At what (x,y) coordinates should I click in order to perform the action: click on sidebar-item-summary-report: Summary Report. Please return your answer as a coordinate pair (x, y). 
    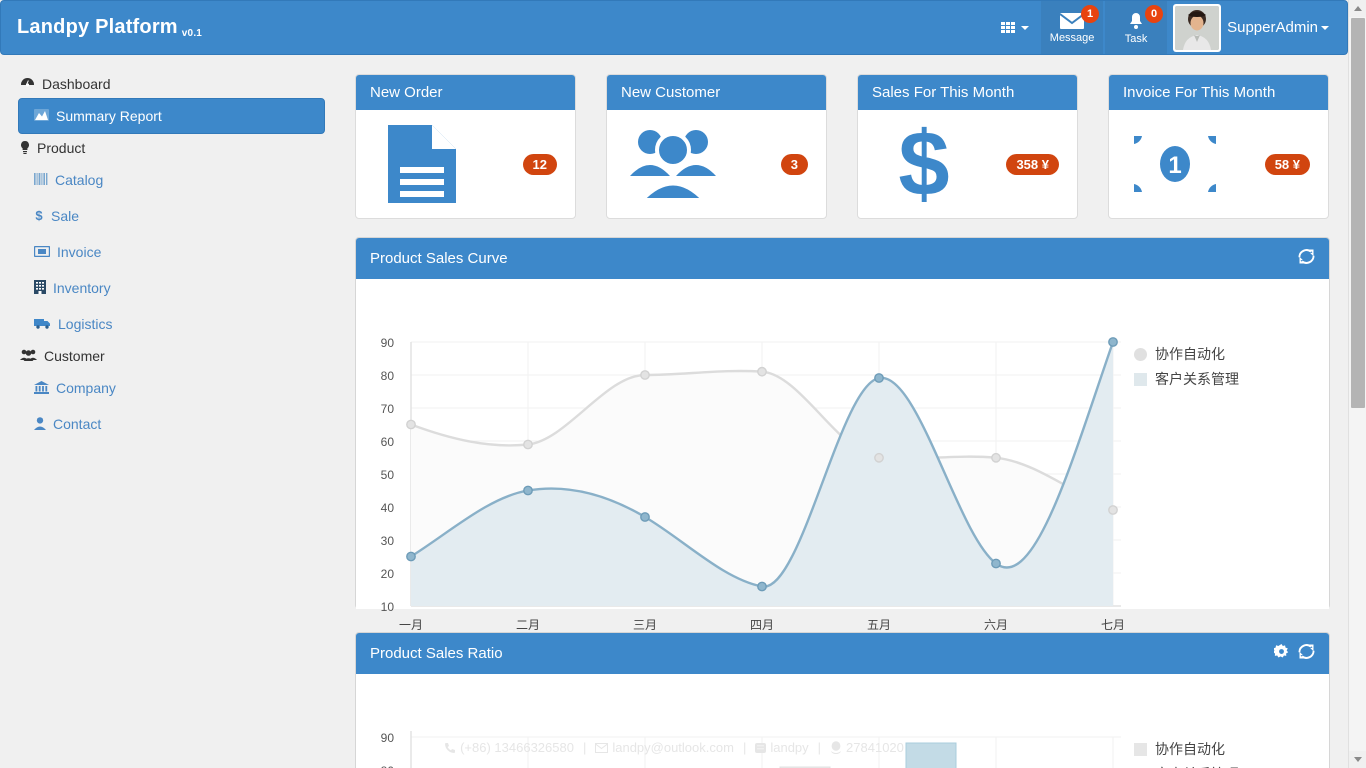
    Looking at the image, I should click on (171, 116).